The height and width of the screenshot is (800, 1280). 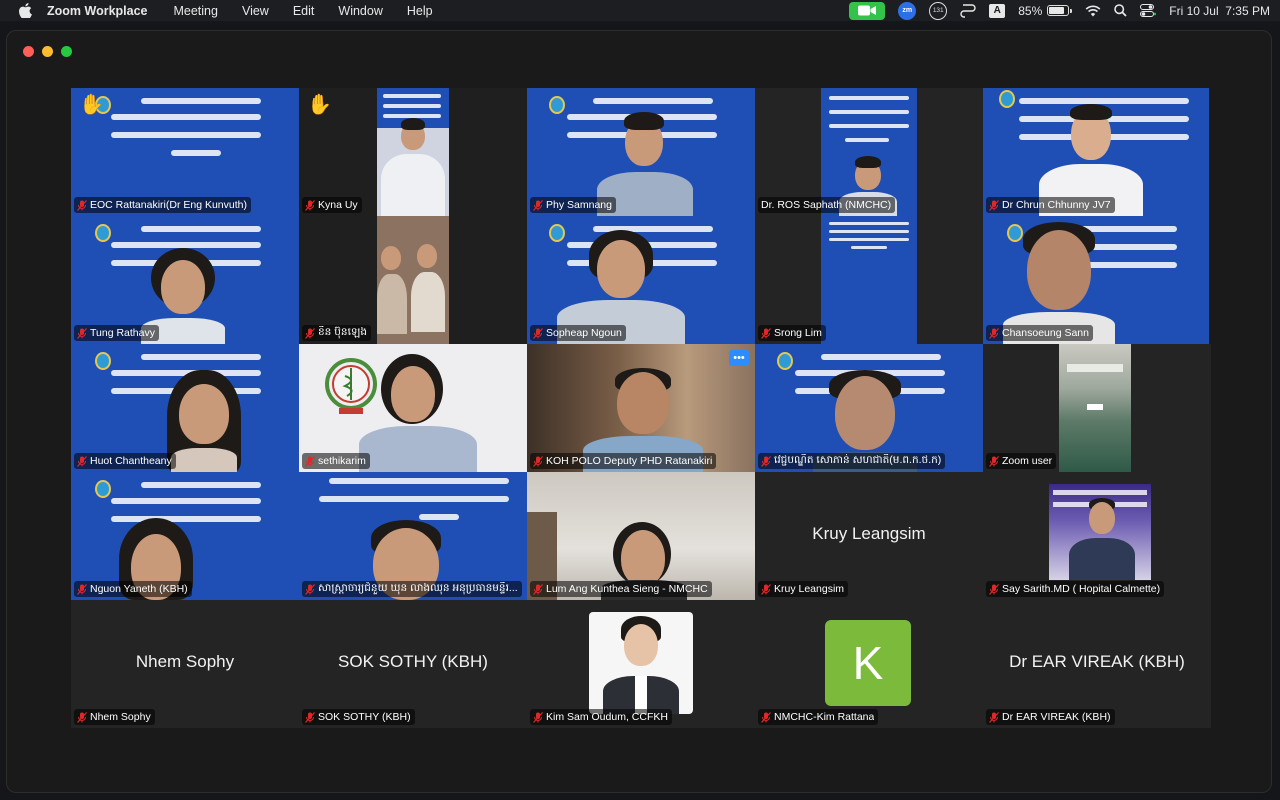 I want to click on control-center-icon, so click(x=1148, y=10).